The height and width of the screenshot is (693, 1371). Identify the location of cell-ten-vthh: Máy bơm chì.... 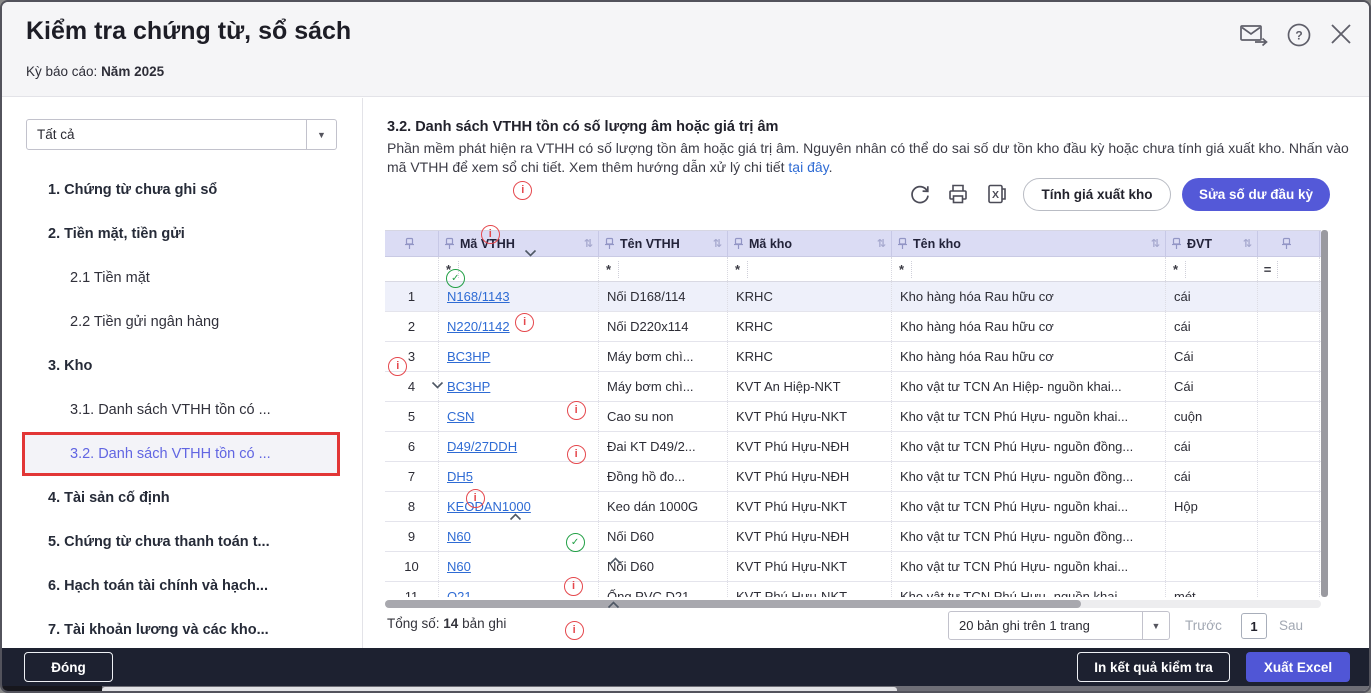
(663, 356).